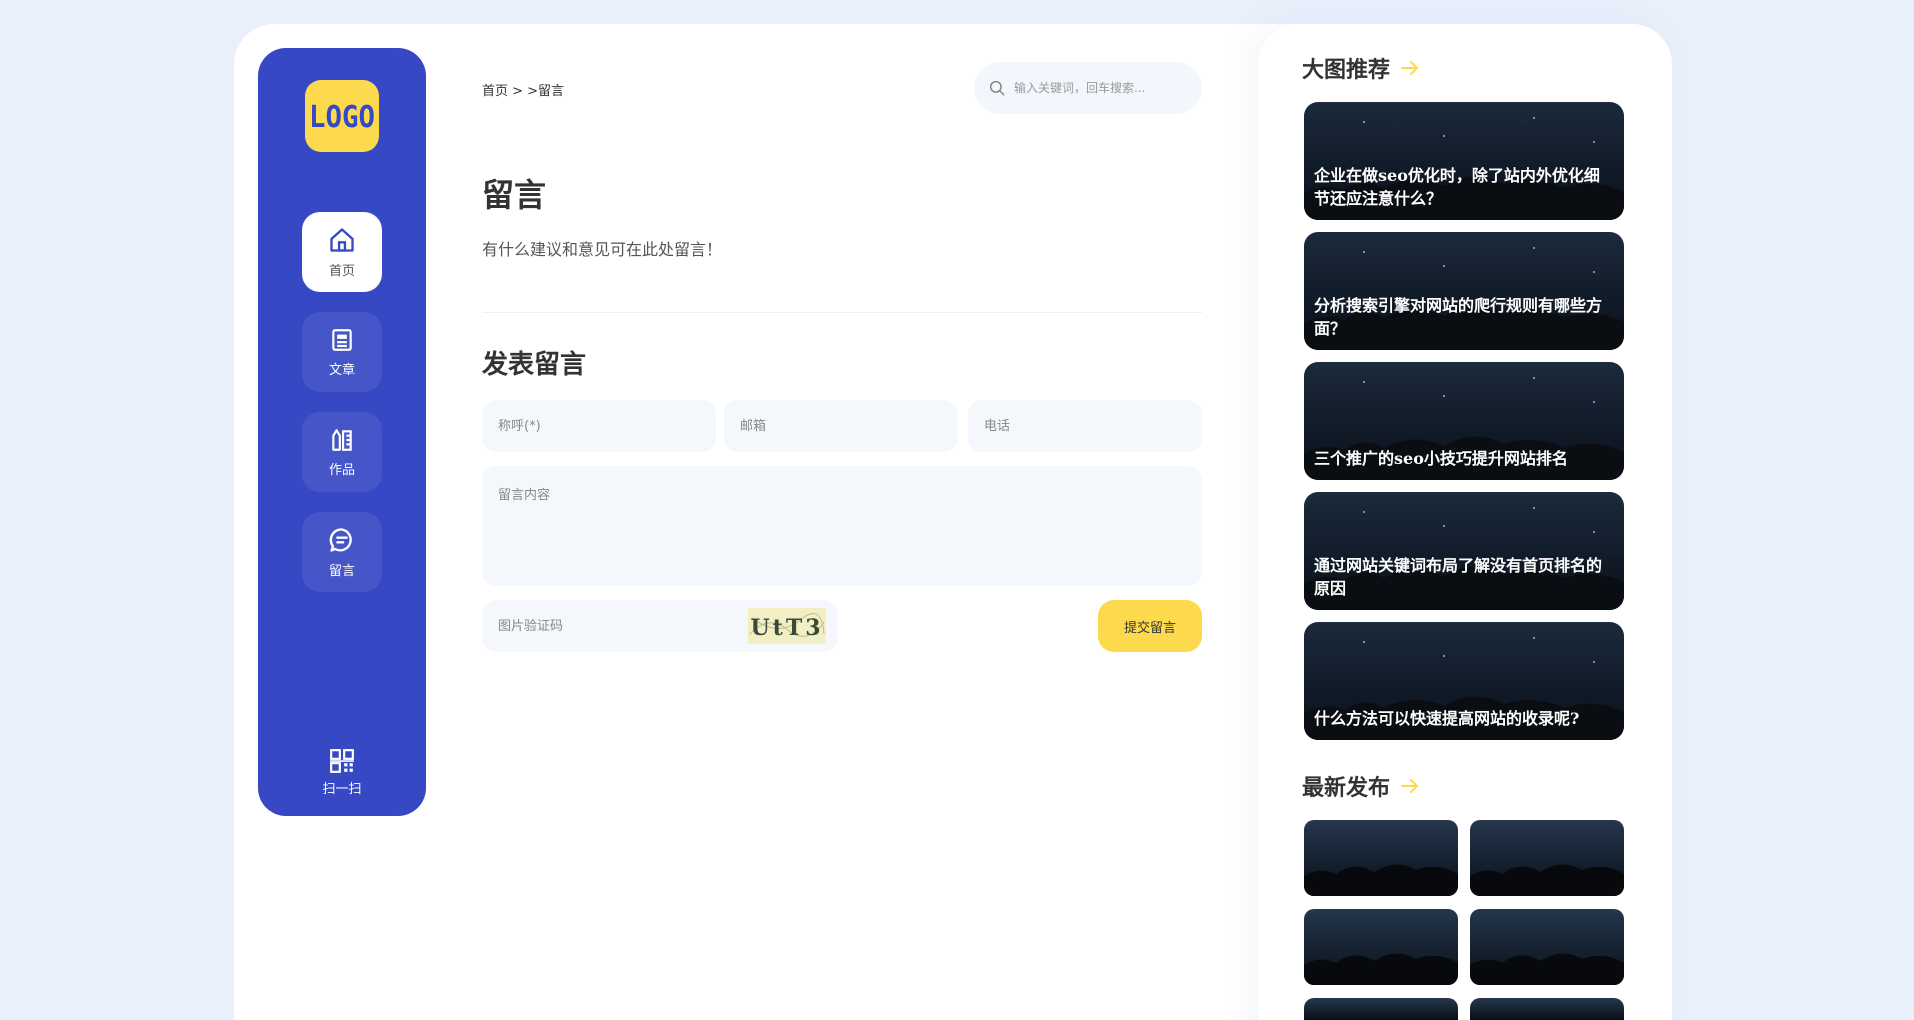  What do you see at coordinates (523, 91) in the screenshot?
I see `breadcrumb: 首页 > >留言` at bounding box center [523, 91].